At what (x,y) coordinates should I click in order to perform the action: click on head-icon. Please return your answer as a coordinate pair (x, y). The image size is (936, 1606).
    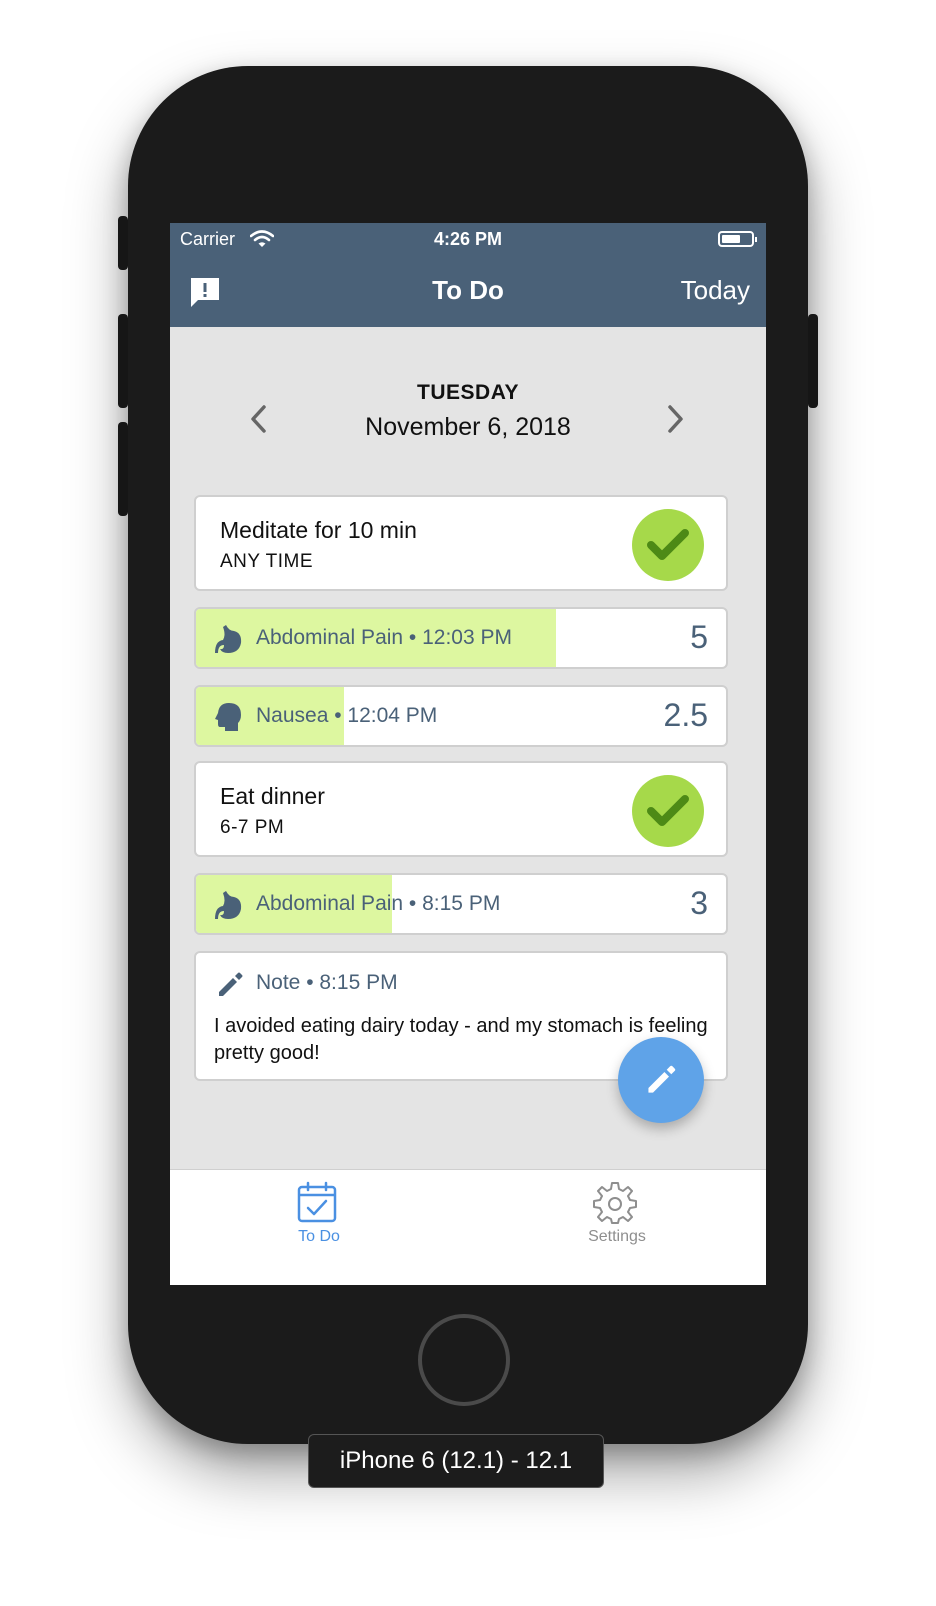
    Looking at the image, I should click on (228, 717).